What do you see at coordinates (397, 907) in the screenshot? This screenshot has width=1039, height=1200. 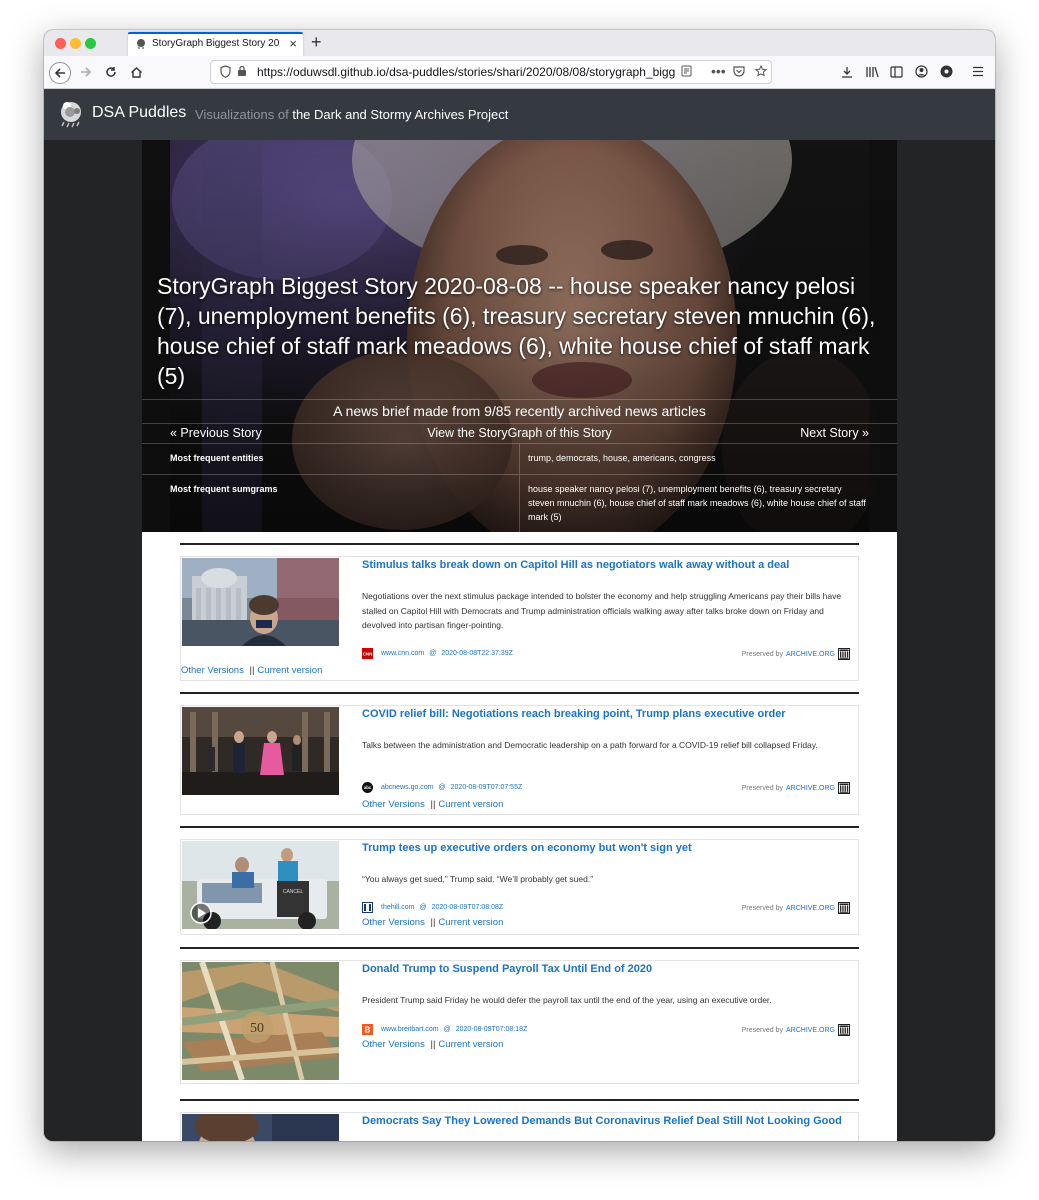 I see `article-source-domain: thehill.com` at bounding box center [397, 907].